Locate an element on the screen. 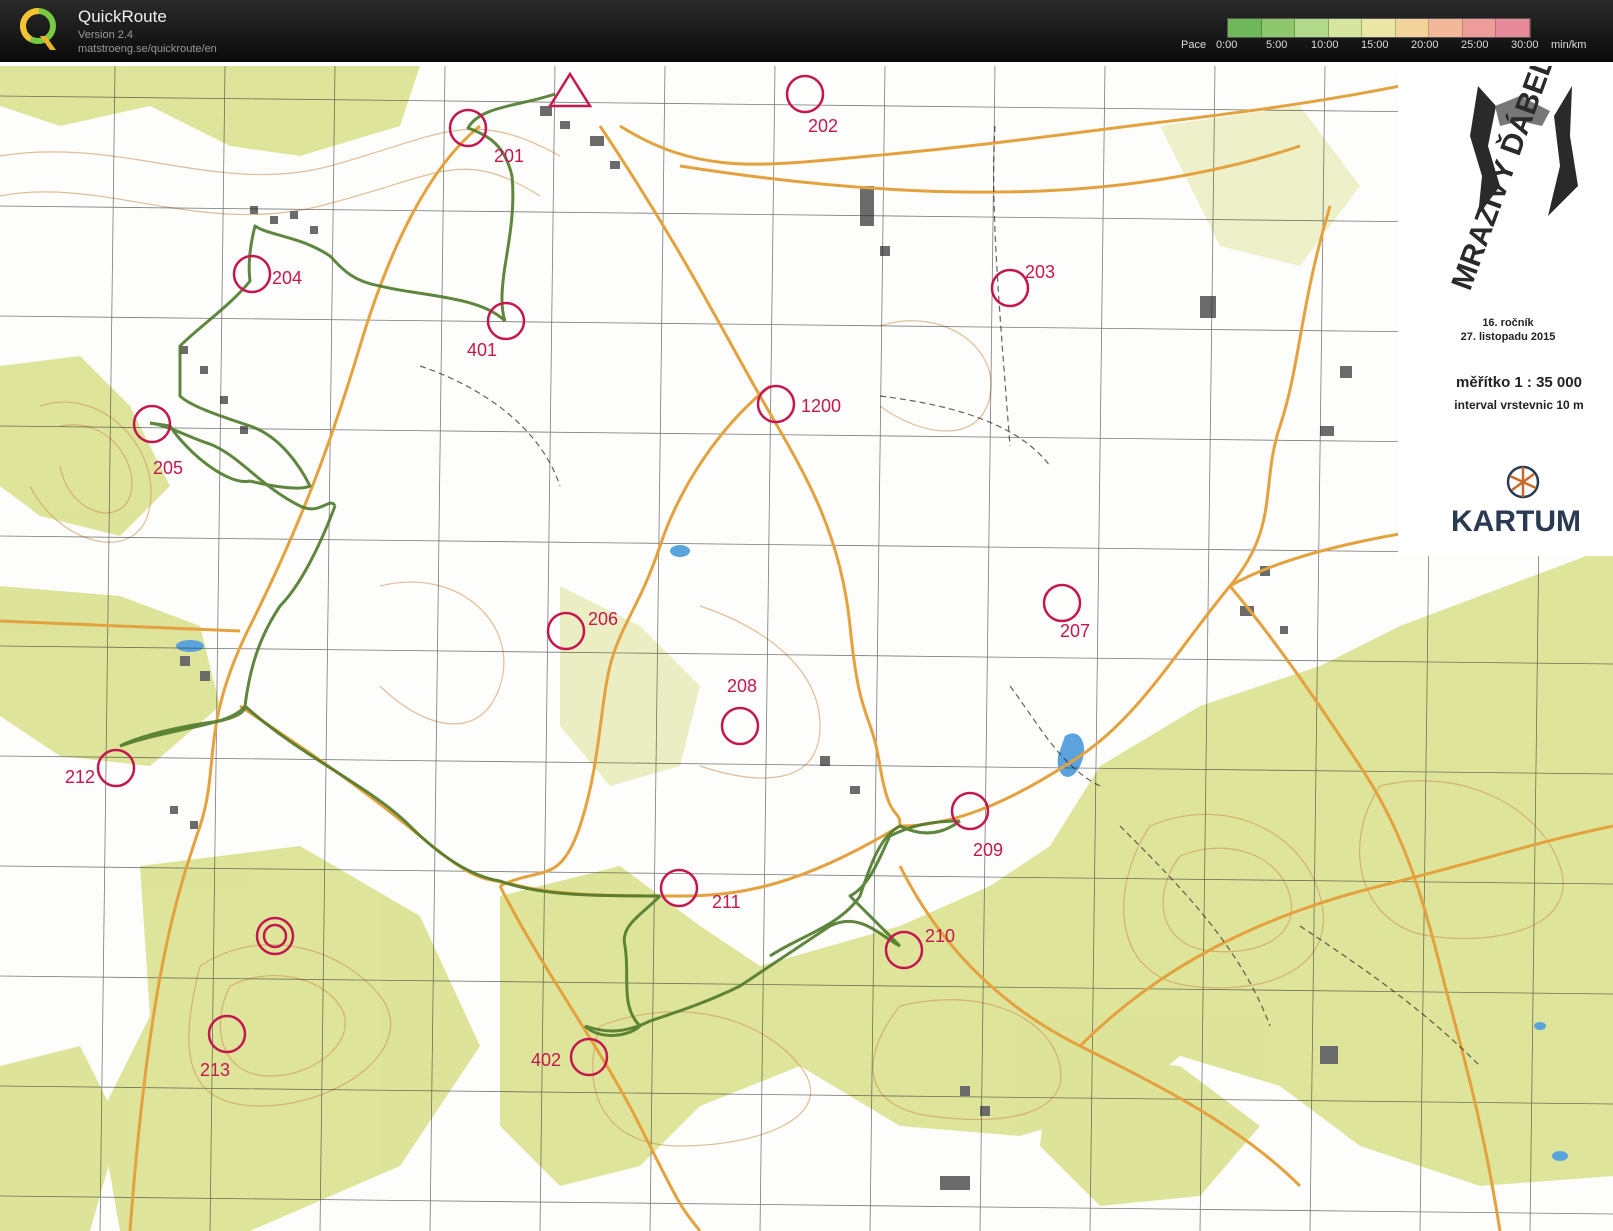 This screenshot has height=1231, width=1613. control-label: 204 is located at coordinates (287, 278).